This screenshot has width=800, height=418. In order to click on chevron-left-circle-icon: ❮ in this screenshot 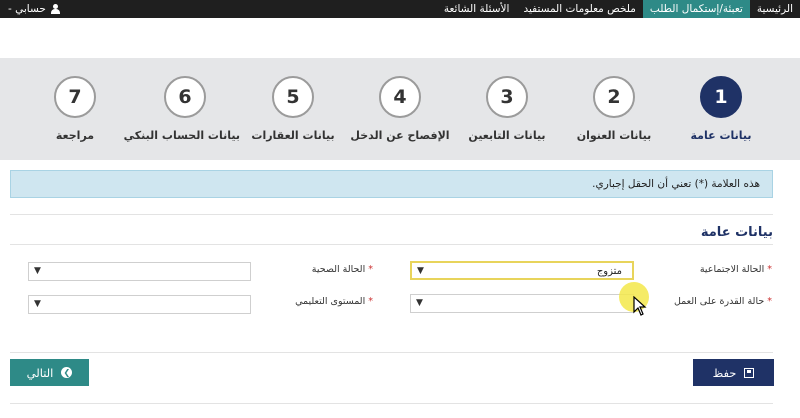, I will do `click(67, 372)`.